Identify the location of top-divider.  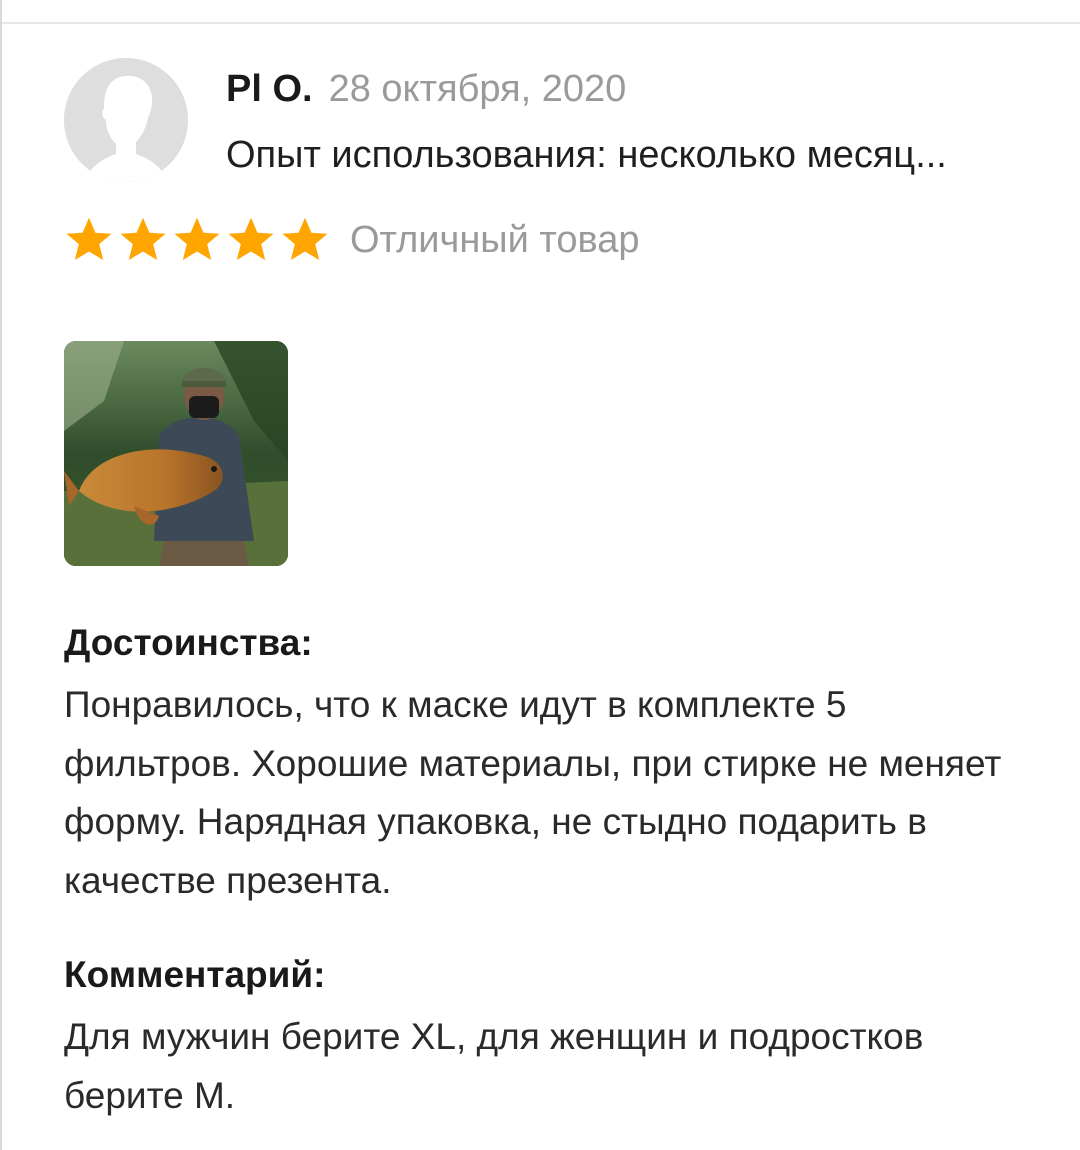
(541, 23).